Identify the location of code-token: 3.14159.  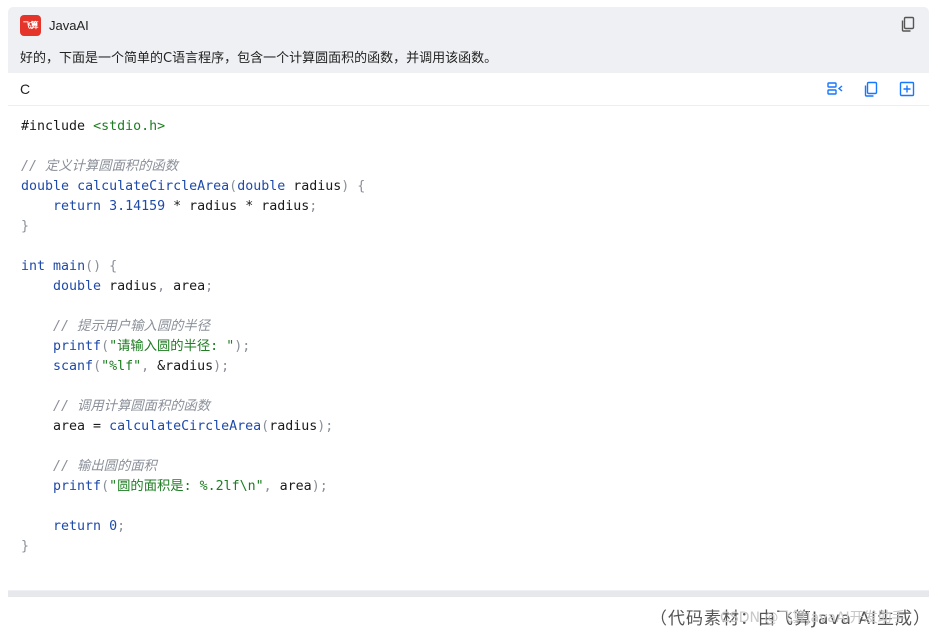
(137, 206).